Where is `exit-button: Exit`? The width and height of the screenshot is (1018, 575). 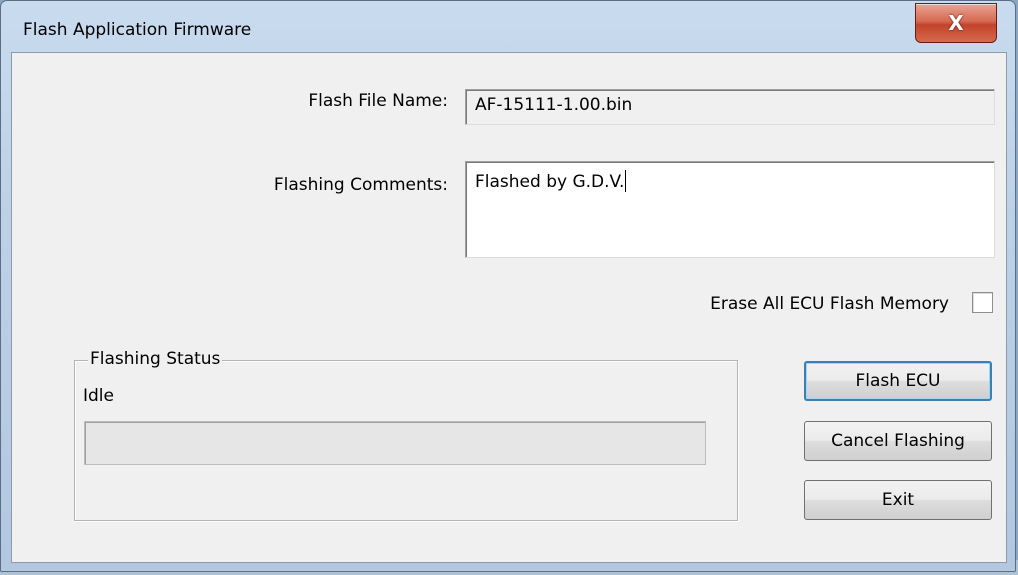
exit-button: Exit is located at coordinates (898, 500).